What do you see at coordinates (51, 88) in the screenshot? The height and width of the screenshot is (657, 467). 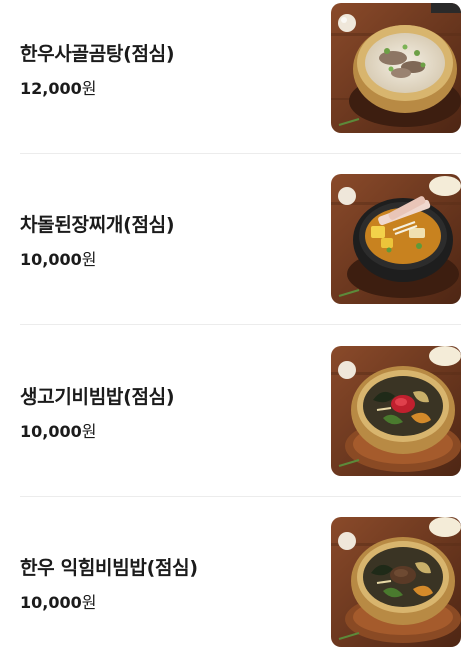 I see `price-amount: 12,000` at bounding box center [51, 88].